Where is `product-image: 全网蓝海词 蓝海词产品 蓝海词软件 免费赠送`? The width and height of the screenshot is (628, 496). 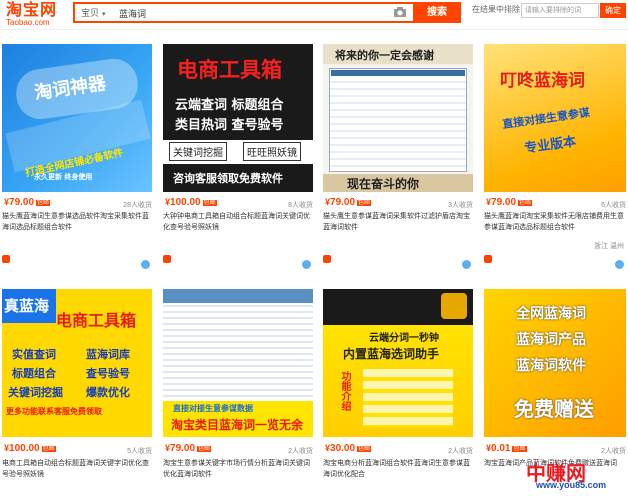
product-image: 全网蓝海词 蓝海词产品 蓝海词软件 免费赠送 is located at coordinates (555, 363).